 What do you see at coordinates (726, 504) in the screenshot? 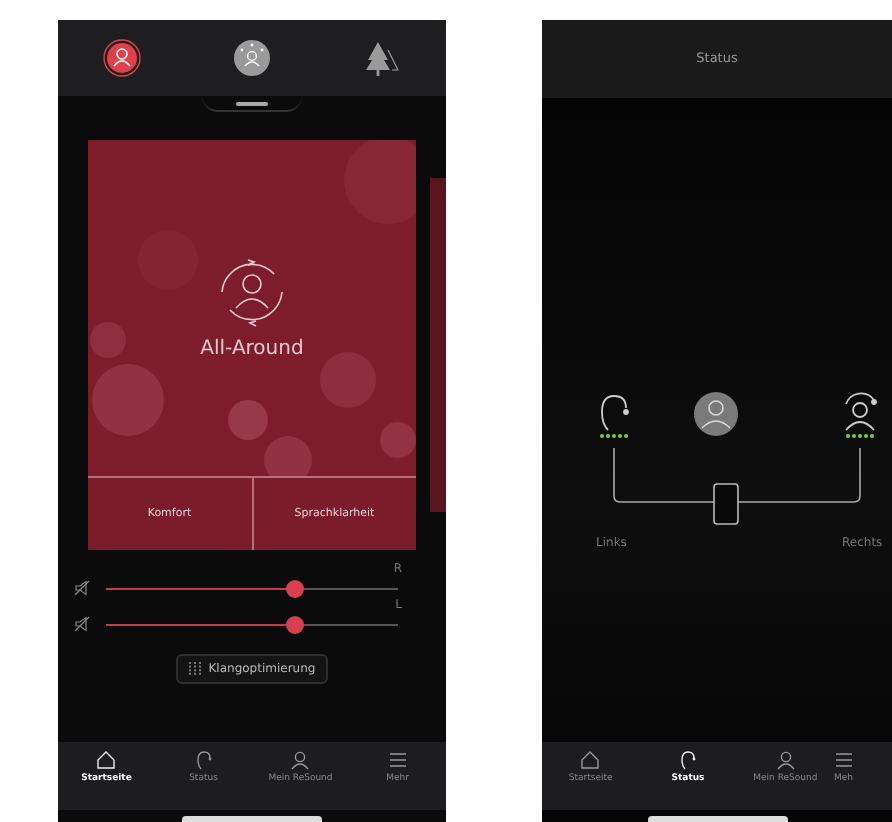
I see `phone-icon` at bounding box center [726, 504].